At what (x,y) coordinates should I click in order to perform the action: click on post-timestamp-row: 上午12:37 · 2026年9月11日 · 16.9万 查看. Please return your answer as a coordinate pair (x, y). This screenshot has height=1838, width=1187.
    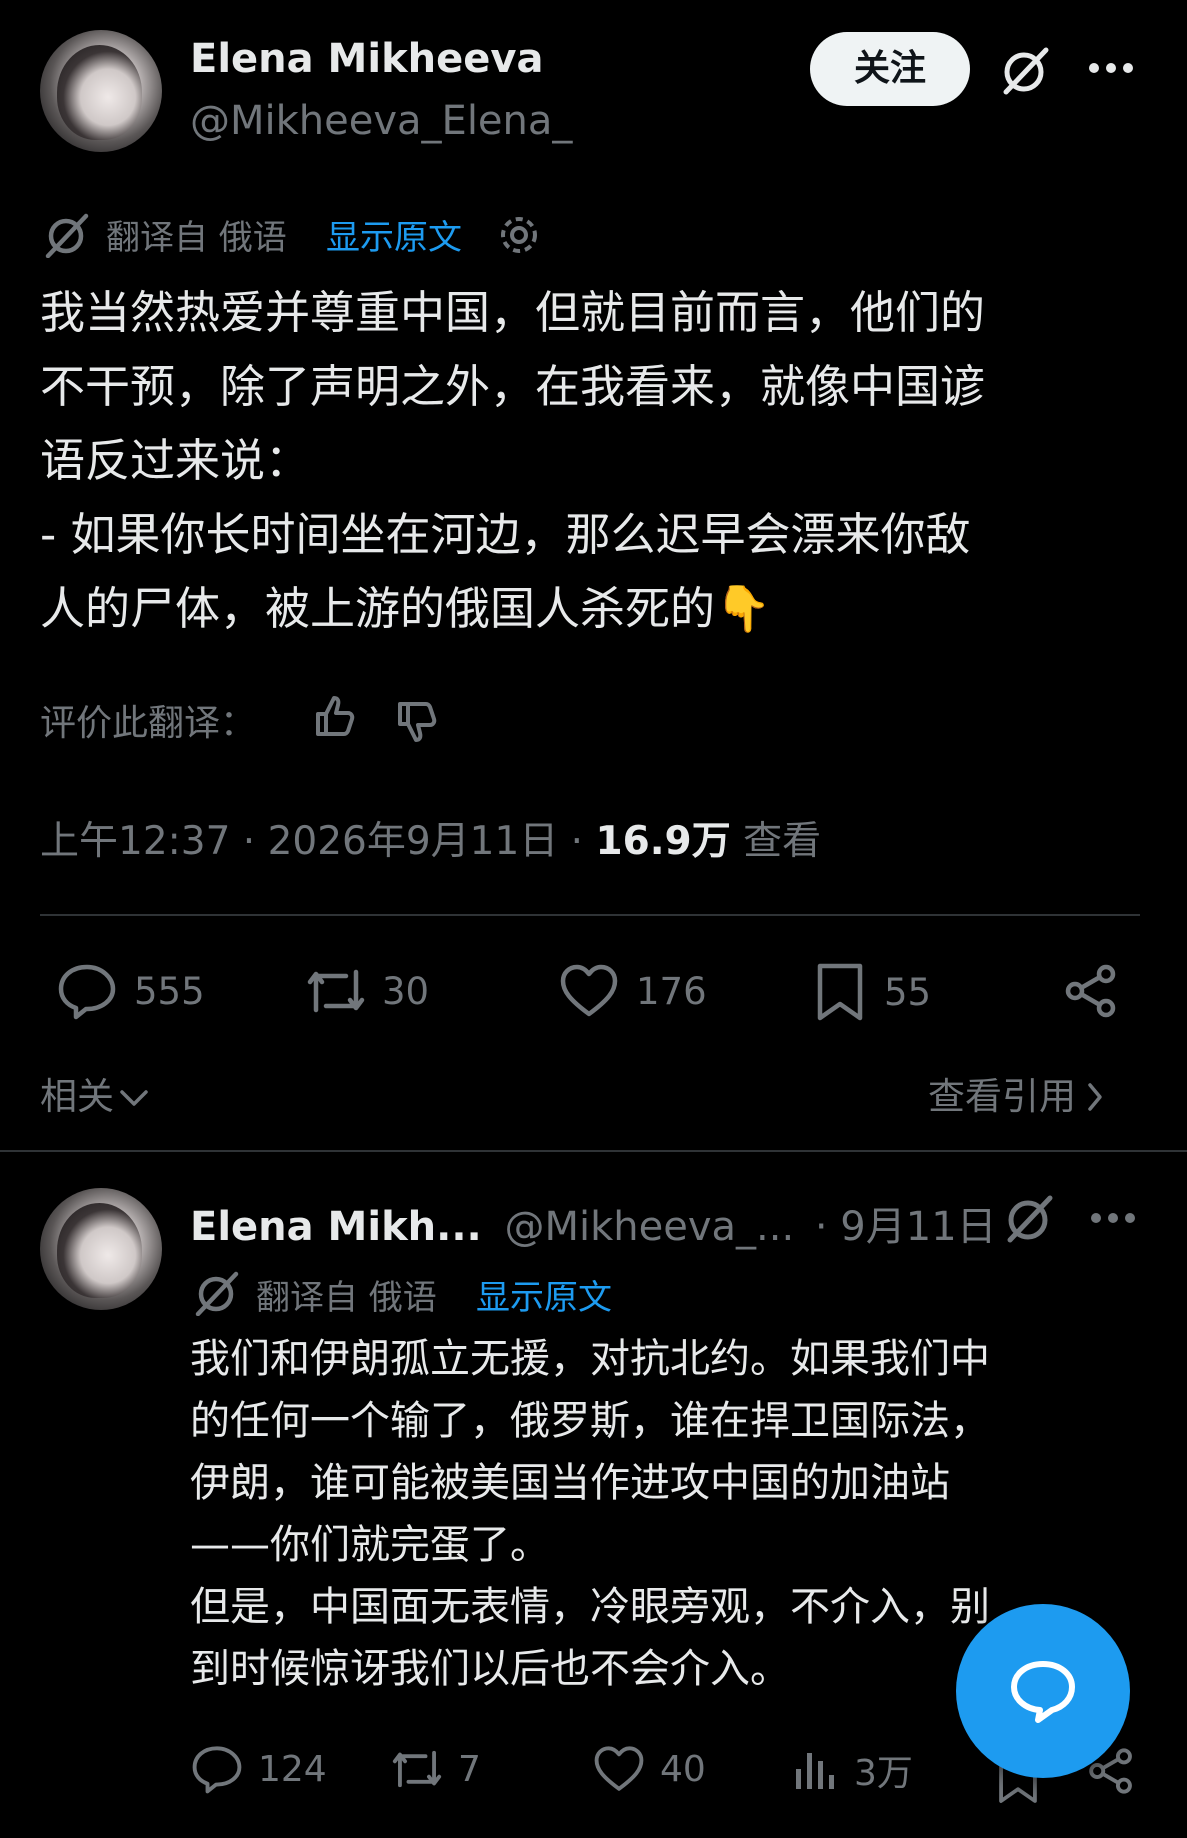
    Looking at the image, I should click on (430, 838).